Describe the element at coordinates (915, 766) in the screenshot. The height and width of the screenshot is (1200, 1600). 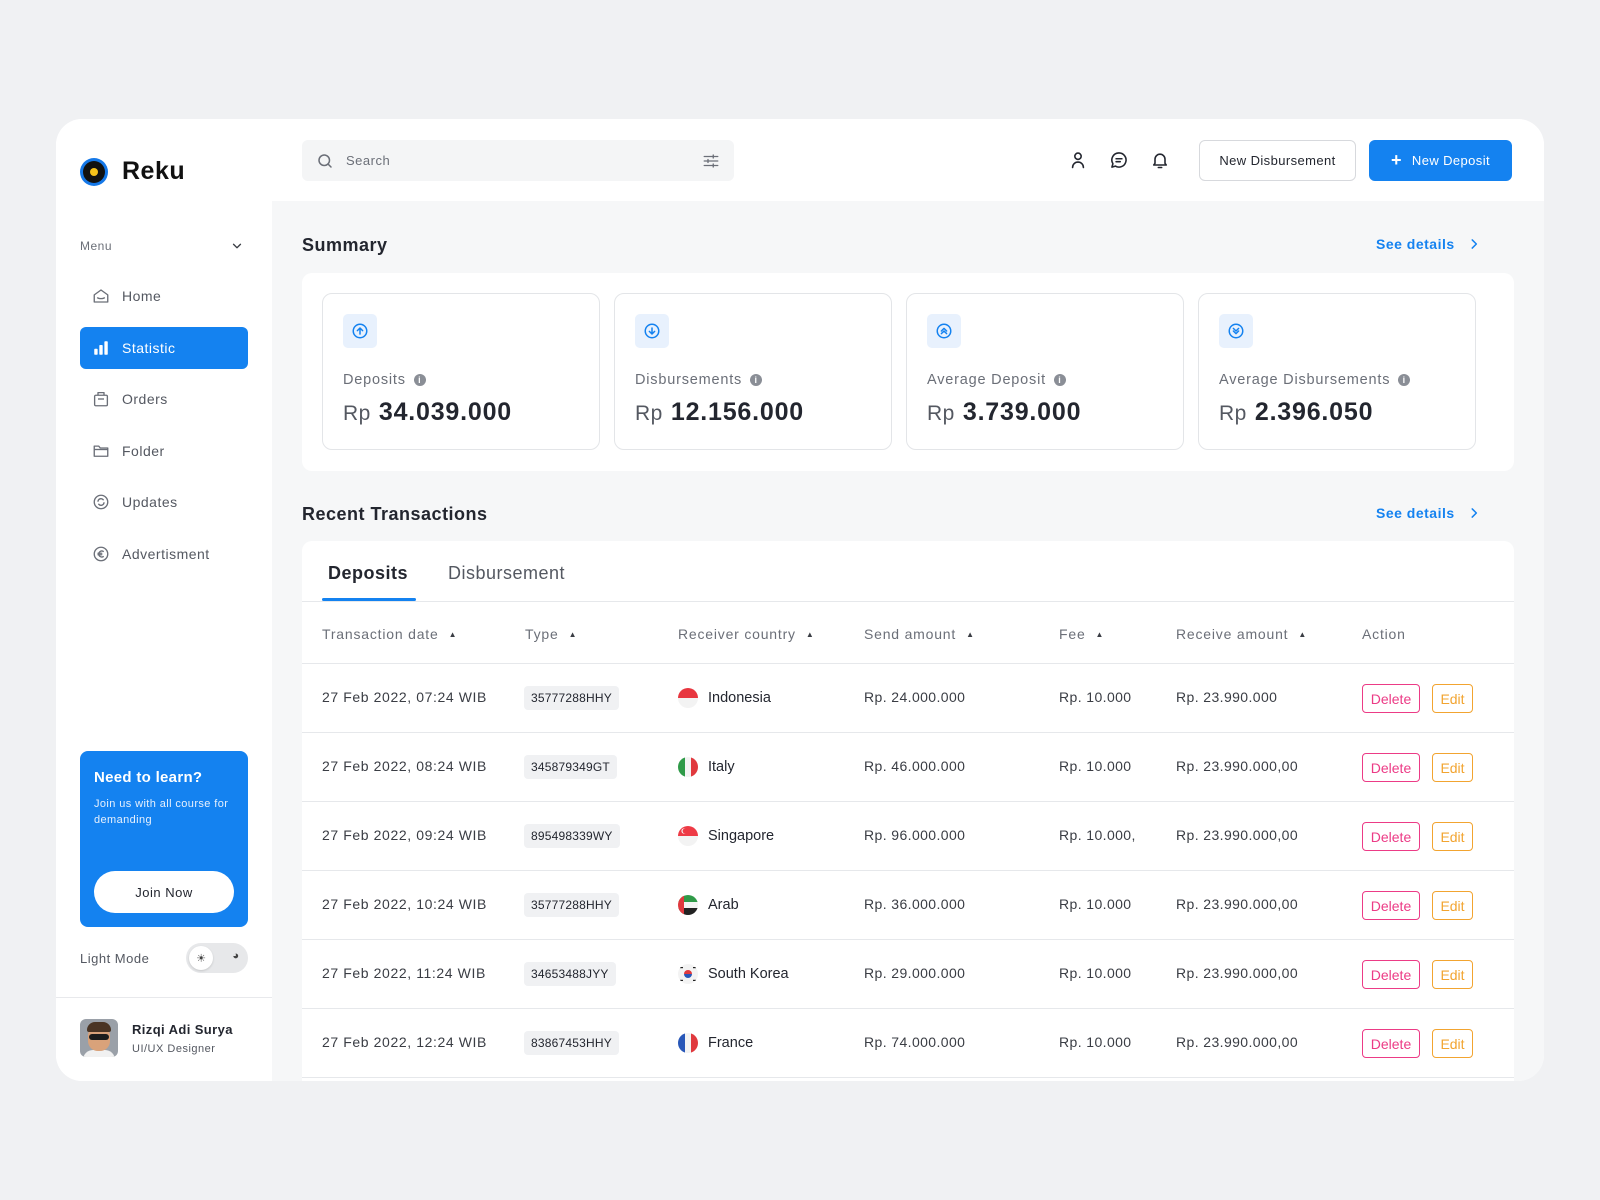
I see `cell-send-amount: Rp. 46.000.000` at that location.